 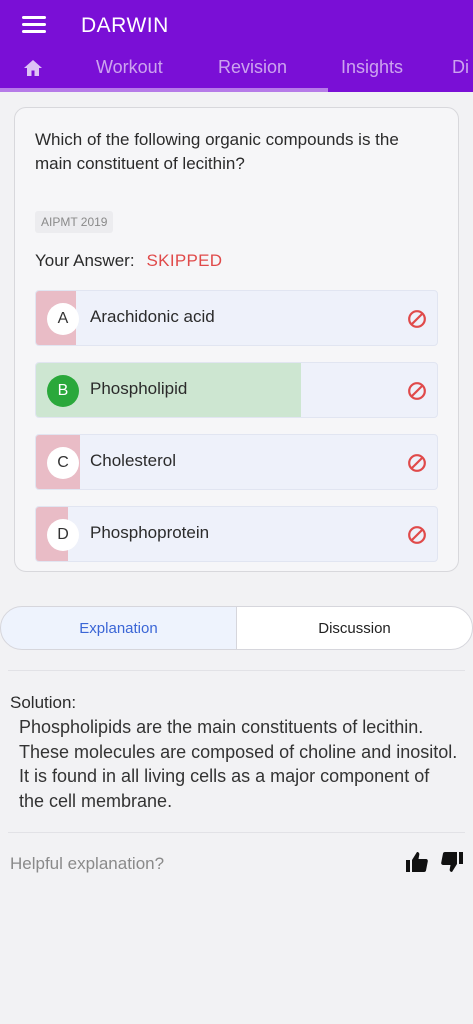 What do you see at coordinates (43, 702) in the screenshot?
I see `solution-title: Solution:` at bounding box center [43, 702].